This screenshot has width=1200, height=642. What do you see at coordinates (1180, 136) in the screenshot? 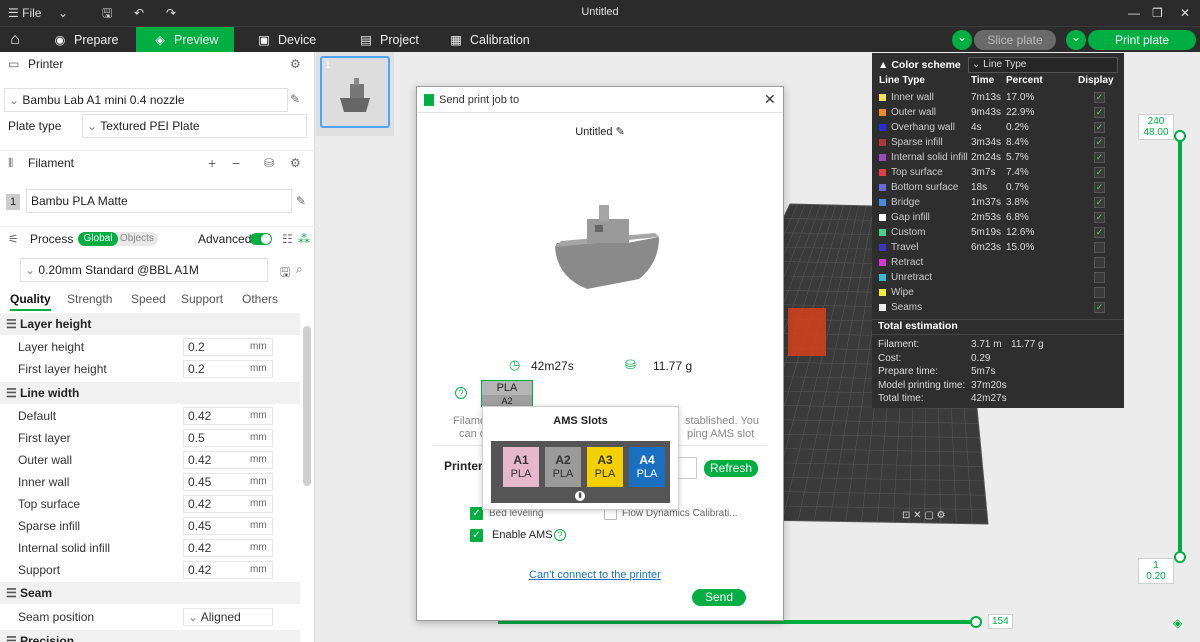
I see `layer-slider-top-handle` at bounding box center [1180, 136].